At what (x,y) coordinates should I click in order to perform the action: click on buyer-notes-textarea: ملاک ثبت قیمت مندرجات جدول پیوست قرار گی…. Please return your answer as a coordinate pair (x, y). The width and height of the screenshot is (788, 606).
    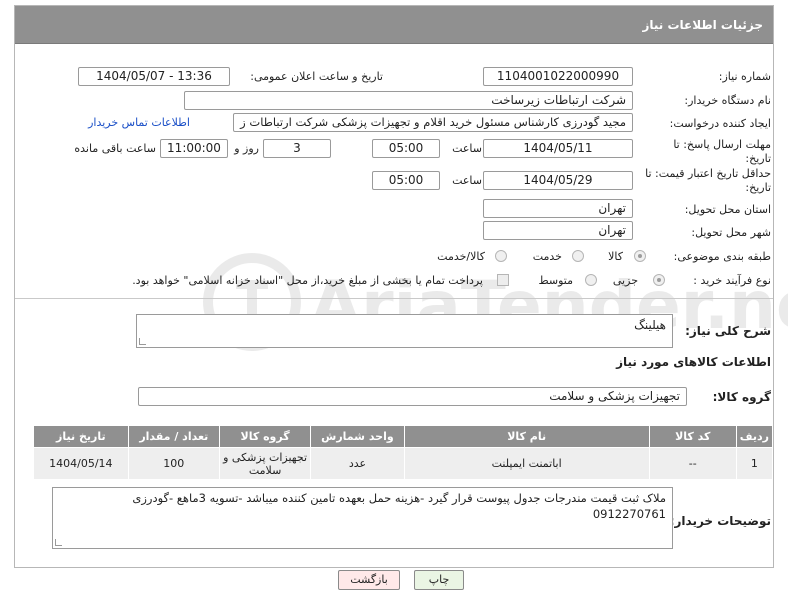
    Looking at the image, I should click on (362, 518).